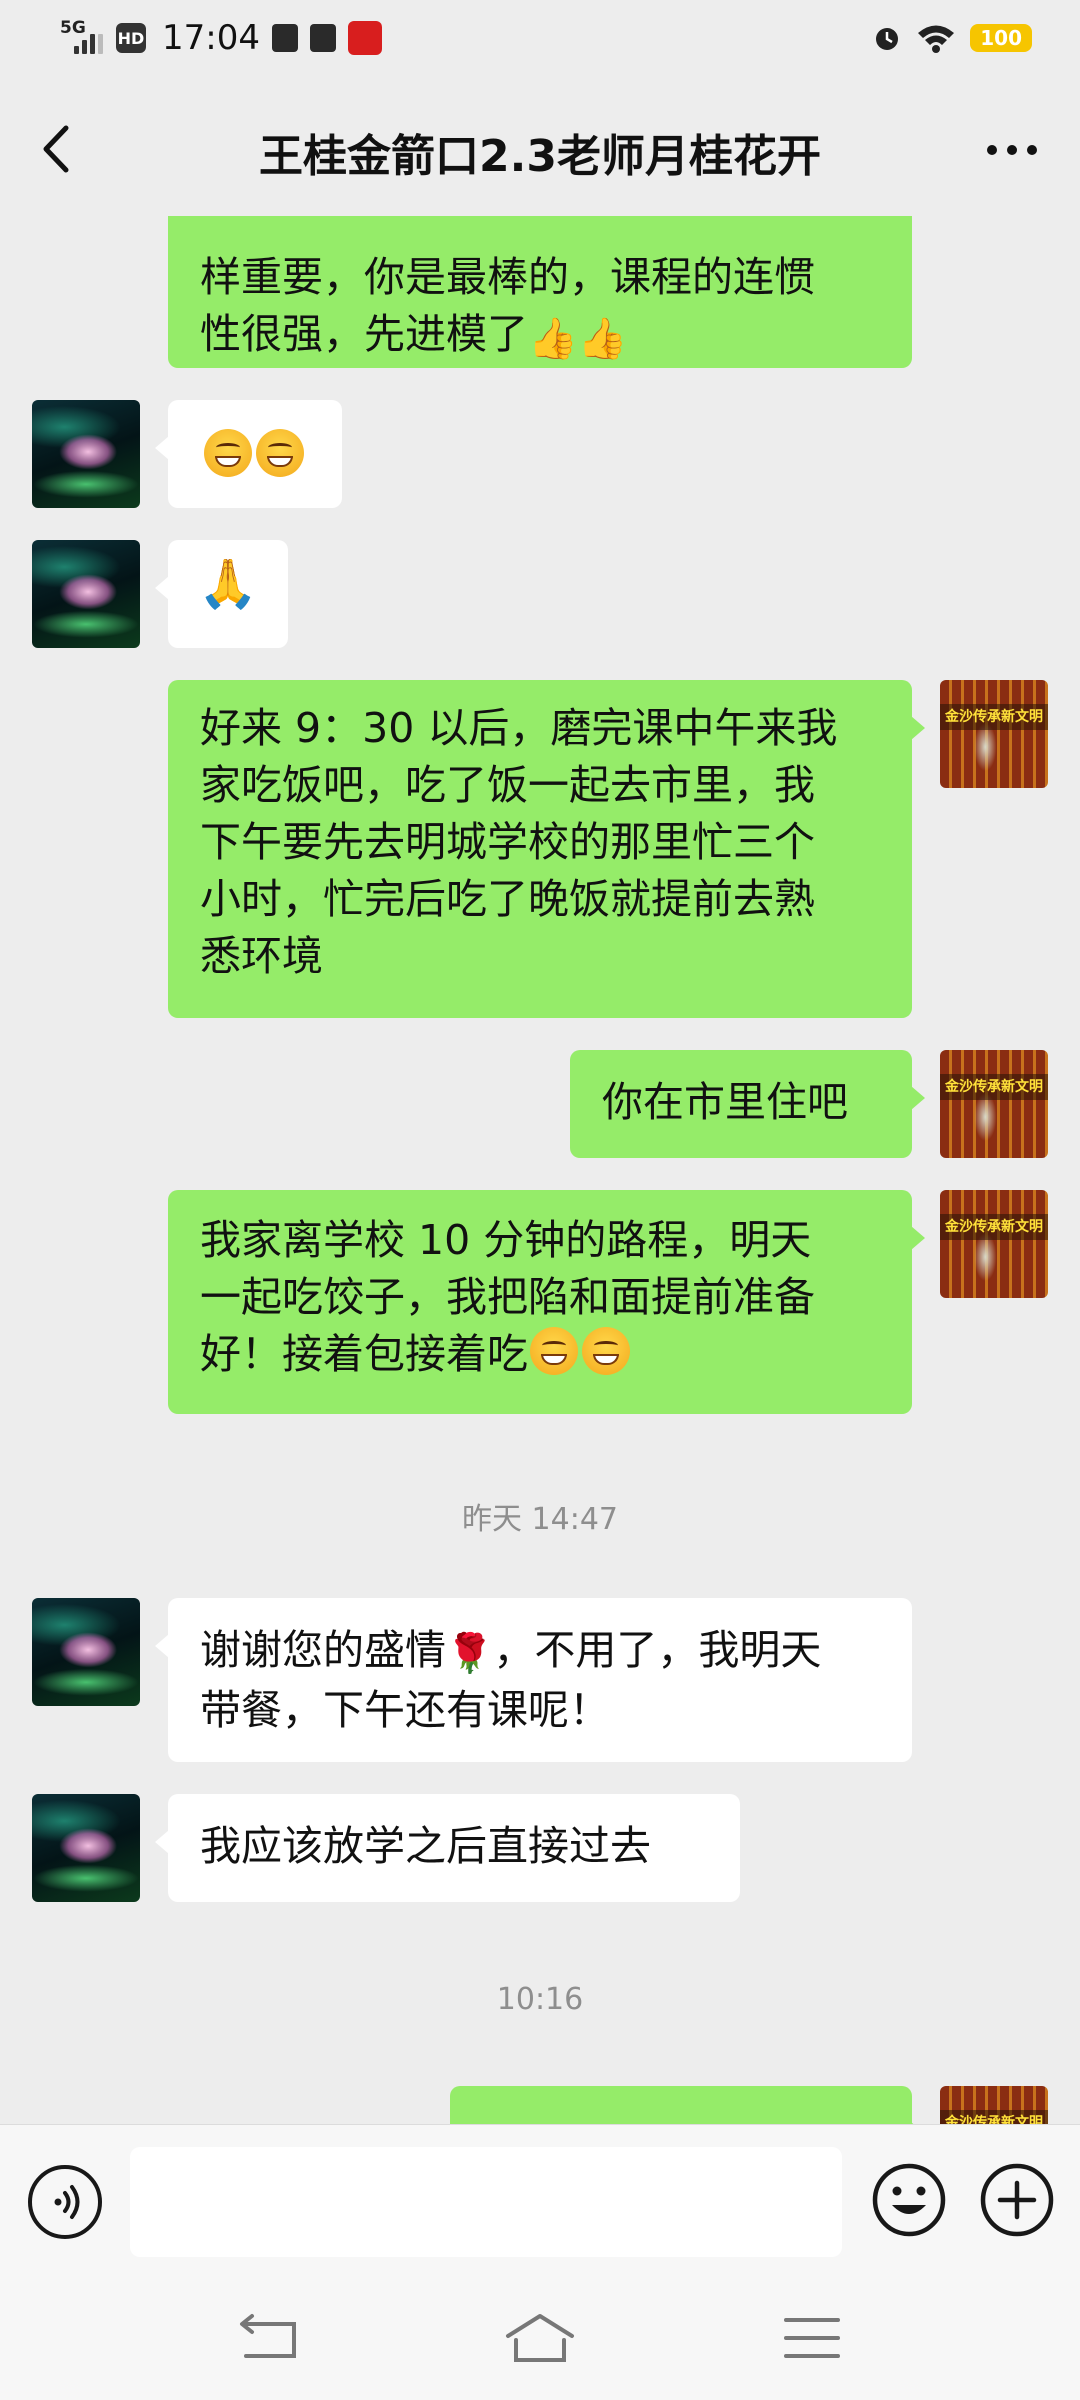  What do you see at coordinates (228, 584) in the screenshot?
I see `pray-emoji-icon: 🙏` at bounding box center [228, 584].